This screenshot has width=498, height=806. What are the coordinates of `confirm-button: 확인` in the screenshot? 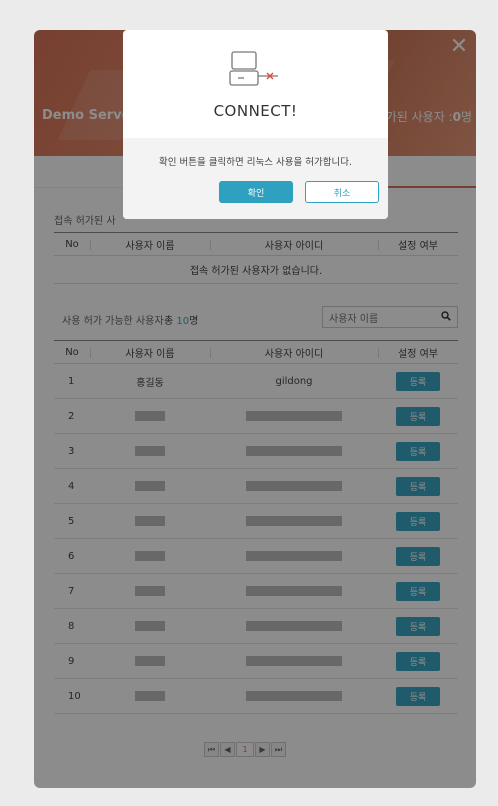 It's located at (256, 192).